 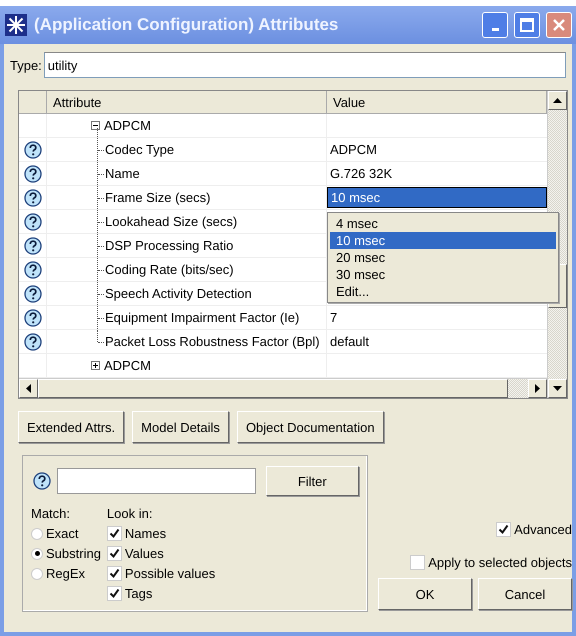 What do you see at coordinates (73, 553) in the screenshot?
I see `radio-label: Substring` at bounding box center [73, 553].